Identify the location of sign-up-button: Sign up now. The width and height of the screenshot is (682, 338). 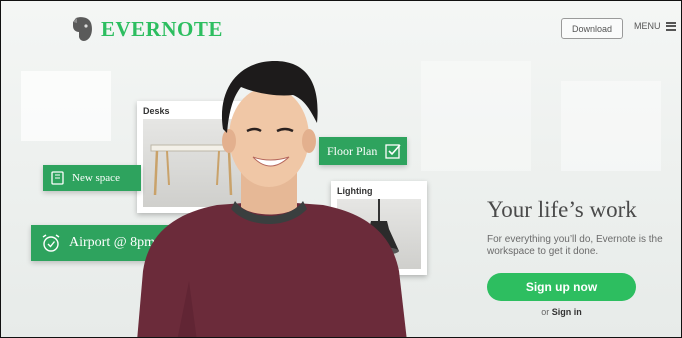
(561, 287).